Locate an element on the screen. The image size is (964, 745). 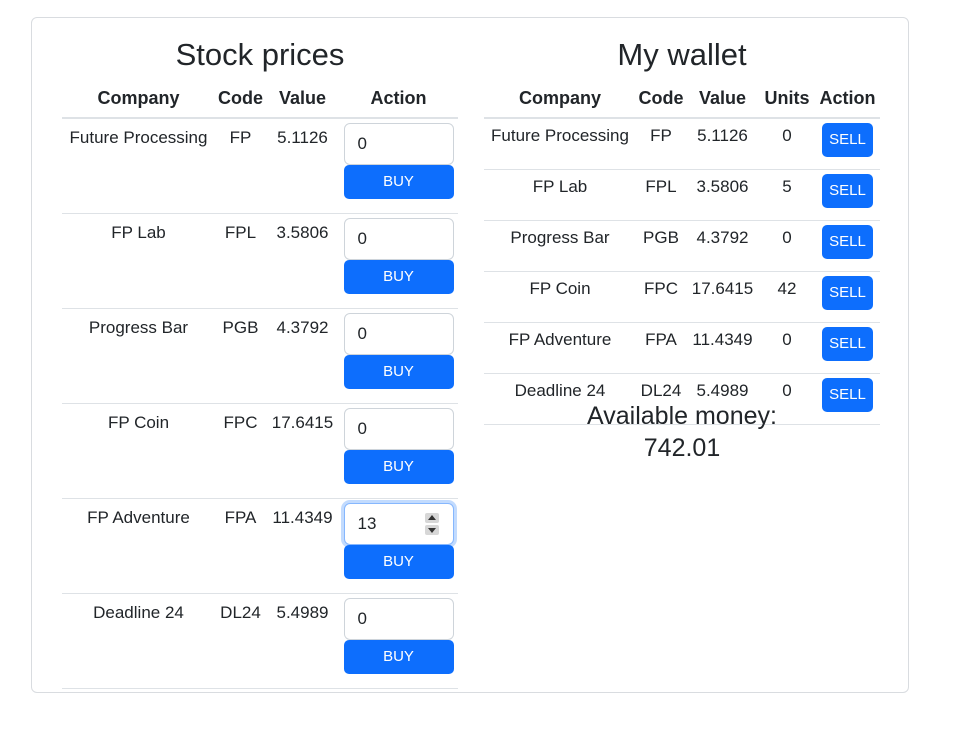
wallet-header-row: Company Code Value Units Action is located at coordinates (682, 99).